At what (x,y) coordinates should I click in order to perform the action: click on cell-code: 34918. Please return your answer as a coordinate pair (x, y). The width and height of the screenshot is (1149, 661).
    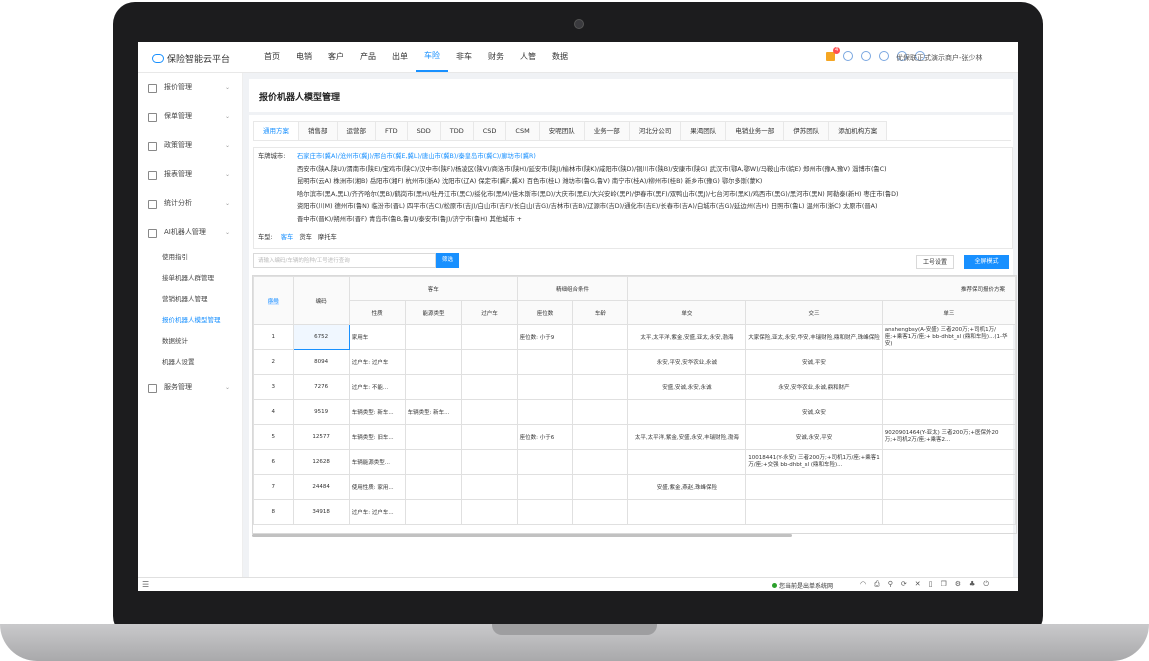
    Looking at the image, I should click on (321, 512).